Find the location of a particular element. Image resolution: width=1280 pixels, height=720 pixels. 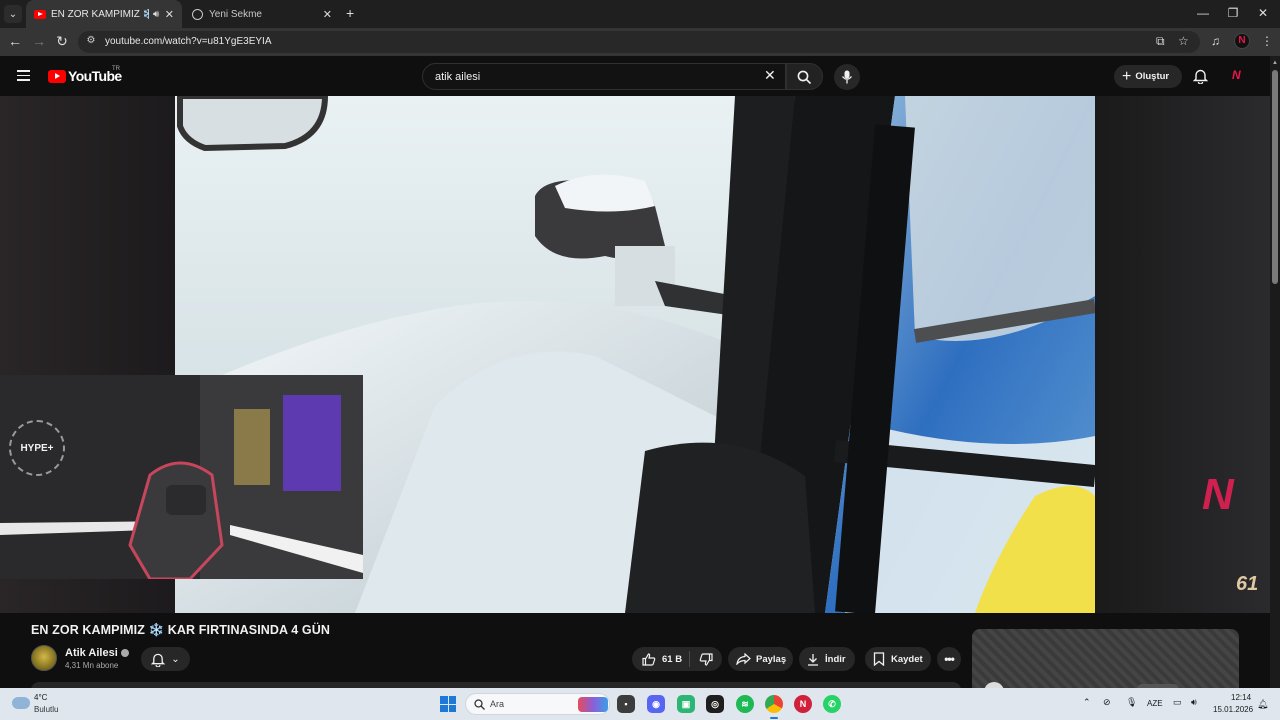

camera-off-icon: ⊘ is located at coordinates (1107, 702).